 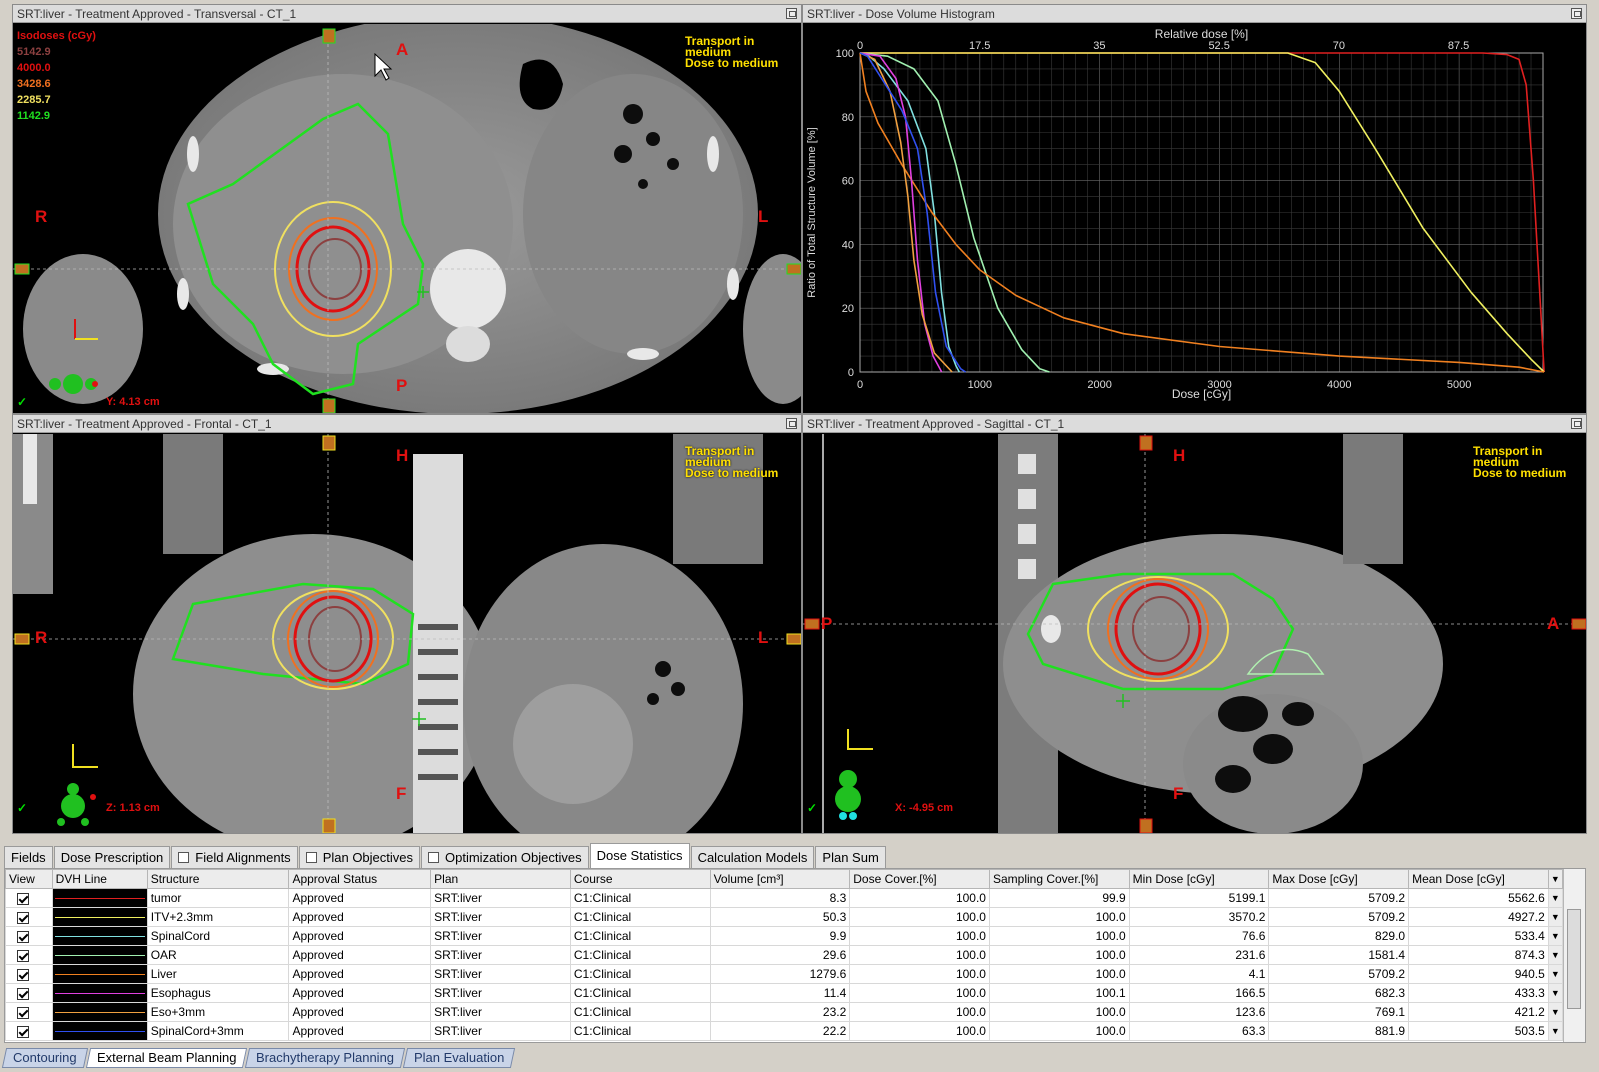 I want to click on column-header: Dose Cover.[%], so click(x=919, y=879).